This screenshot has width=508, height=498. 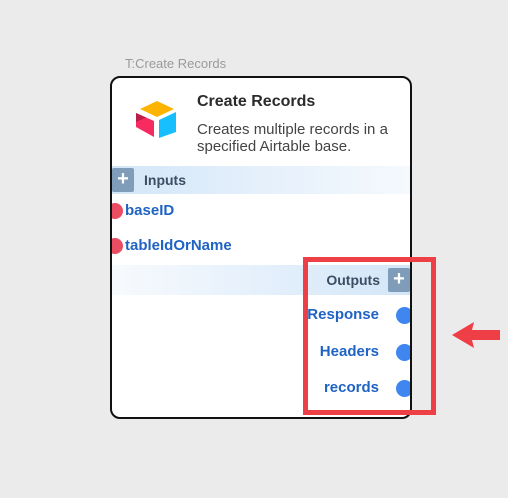 I want to click on outputs-highlight-box, so click(x=369, y=336).